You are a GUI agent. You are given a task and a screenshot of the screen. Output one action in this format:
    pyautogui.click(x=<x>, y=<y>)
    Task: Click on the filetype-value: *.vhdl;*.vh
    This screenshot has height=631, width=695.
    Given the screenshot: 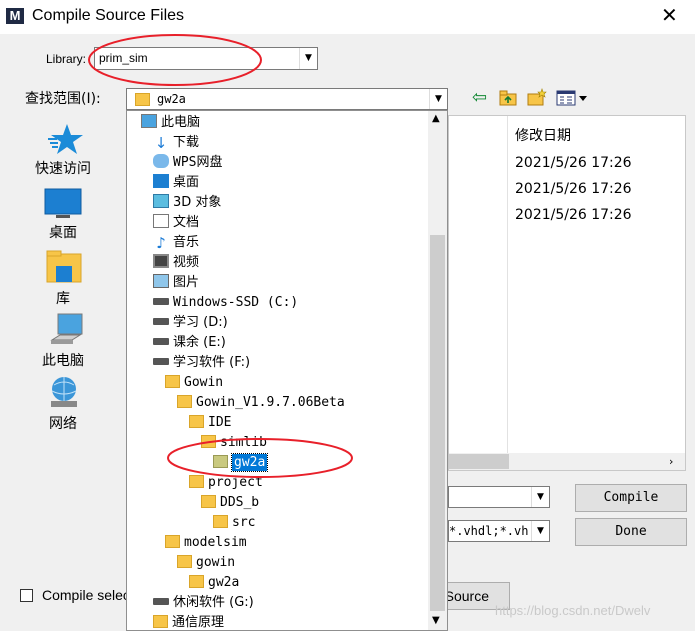 What is the action you would take?
    pyautogui.click(x=489, y=531)
    